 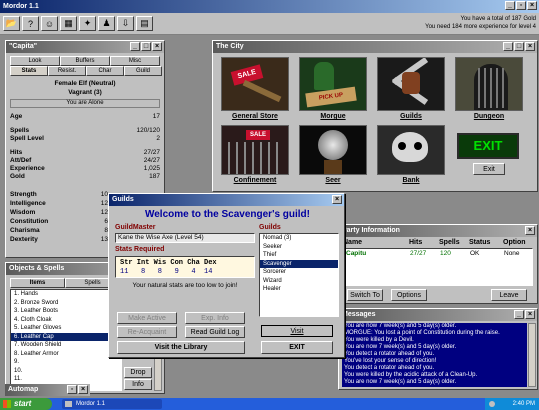 I want to click on list-item: 8. Leather Armor, so click(x=66, y=354).